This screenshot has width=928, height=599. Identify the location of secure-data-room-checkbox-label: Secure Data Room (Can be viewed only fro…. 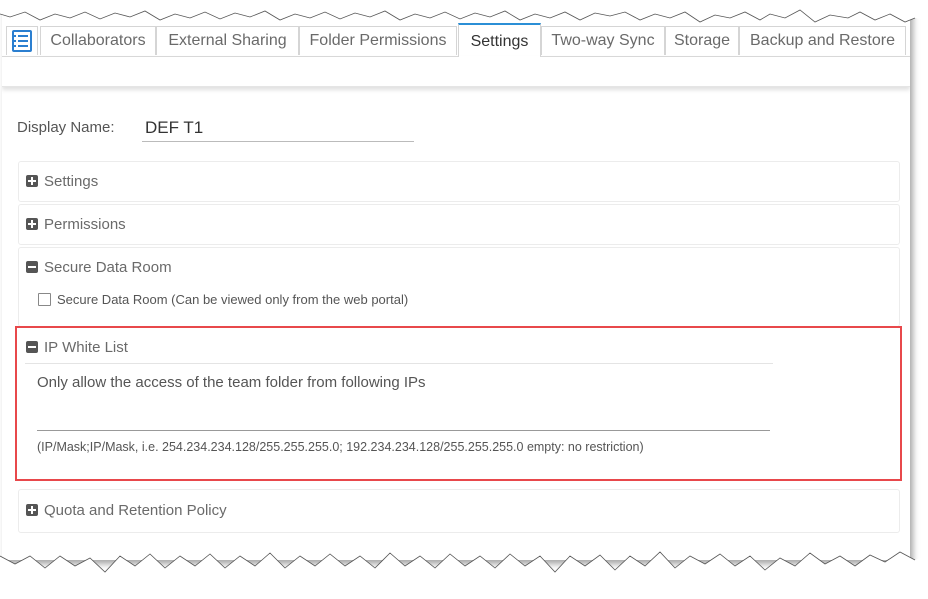
(233, 299).